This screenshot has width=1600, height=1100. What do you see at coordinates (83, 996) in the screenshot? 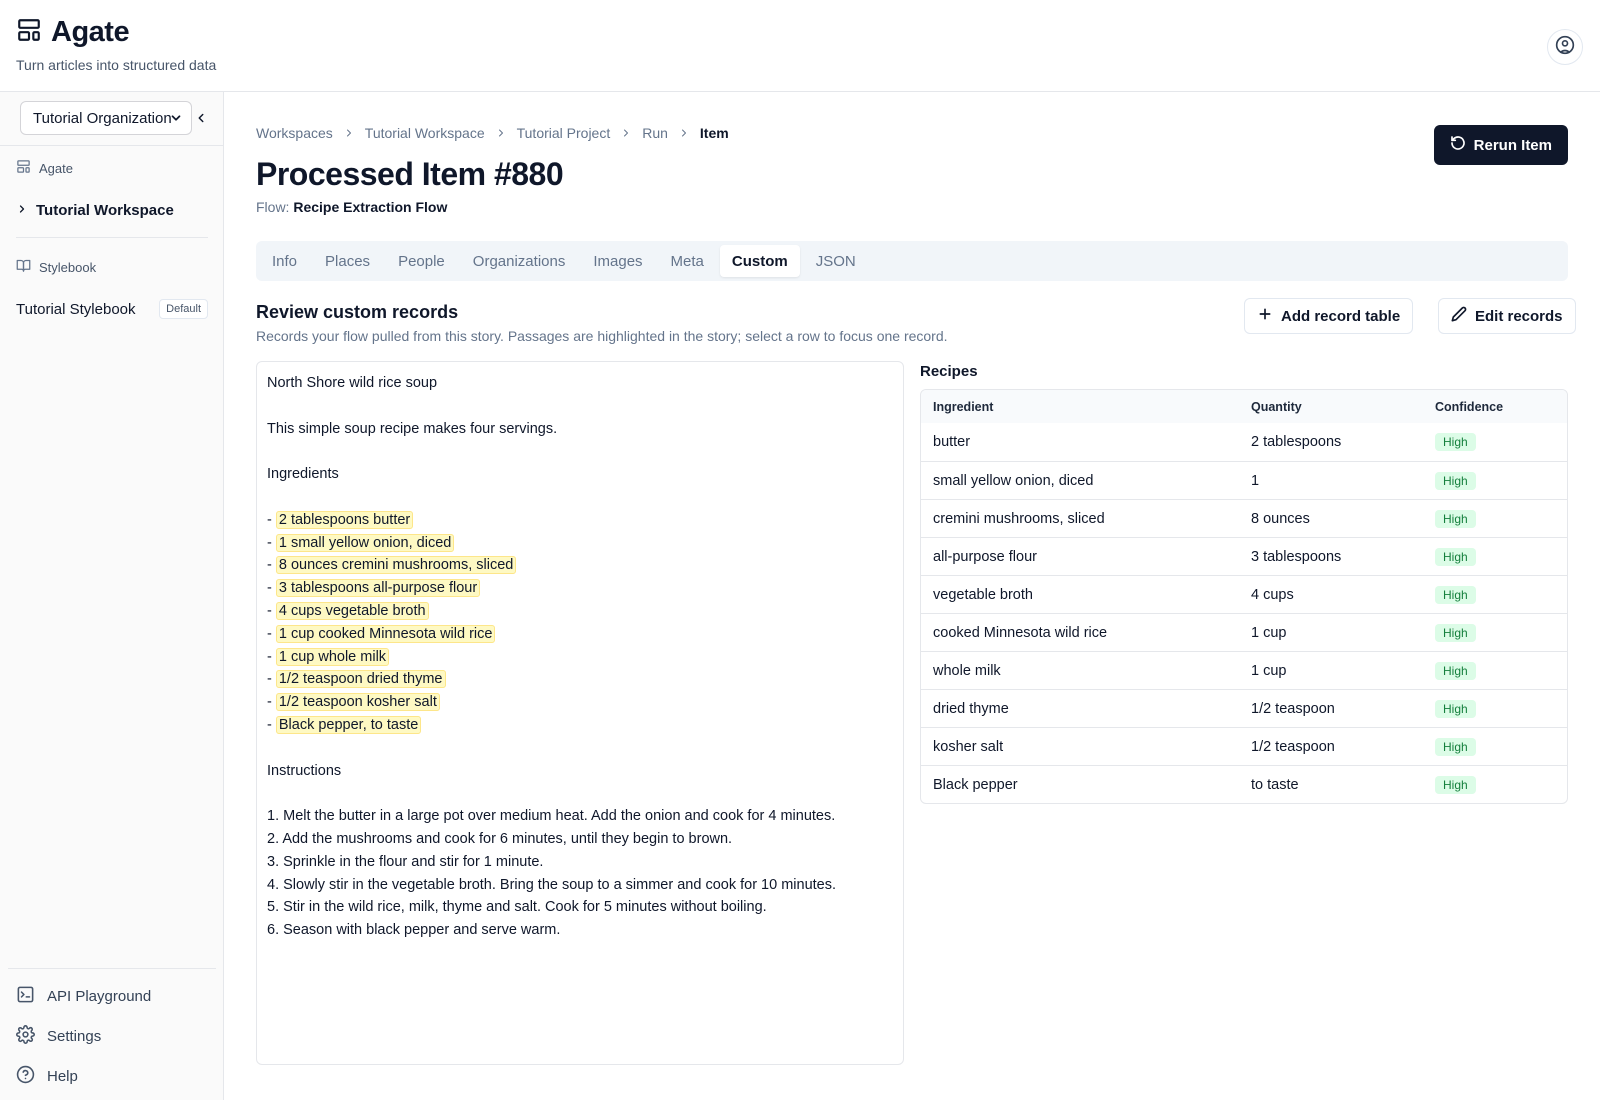
I see `sidebar-item-api-playground: API Playground` at bounding box center [83, 996].